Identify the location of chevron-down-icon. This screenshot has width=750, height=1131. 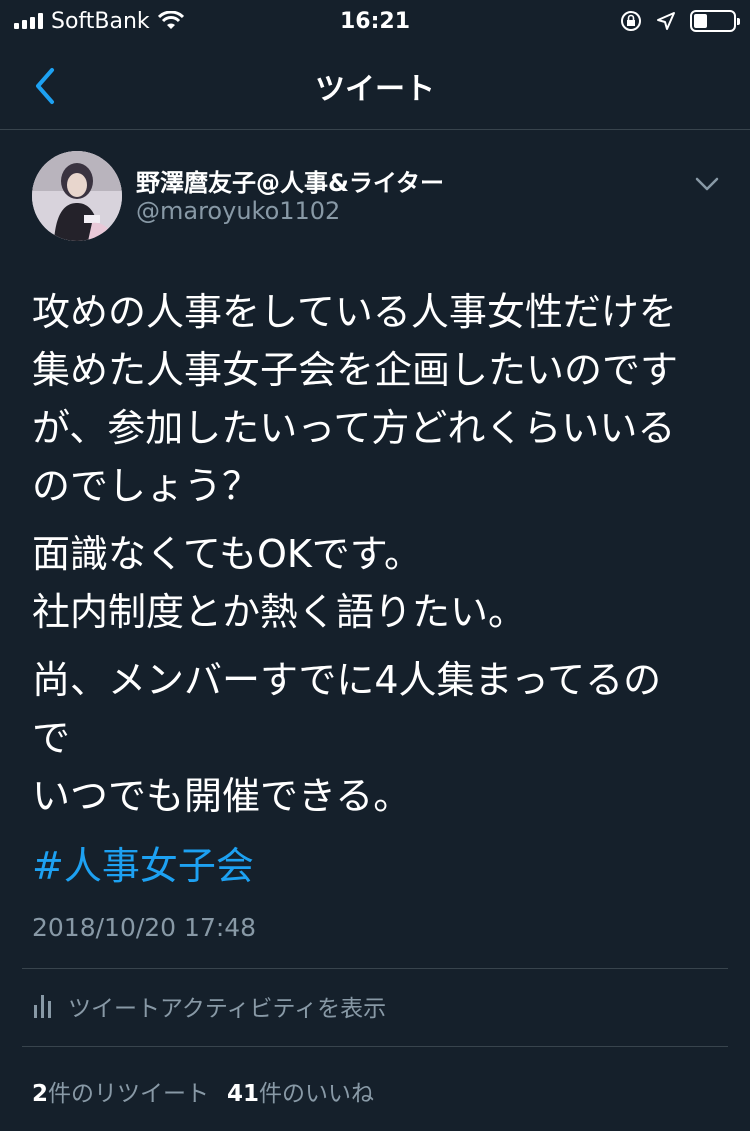
(707, 184).